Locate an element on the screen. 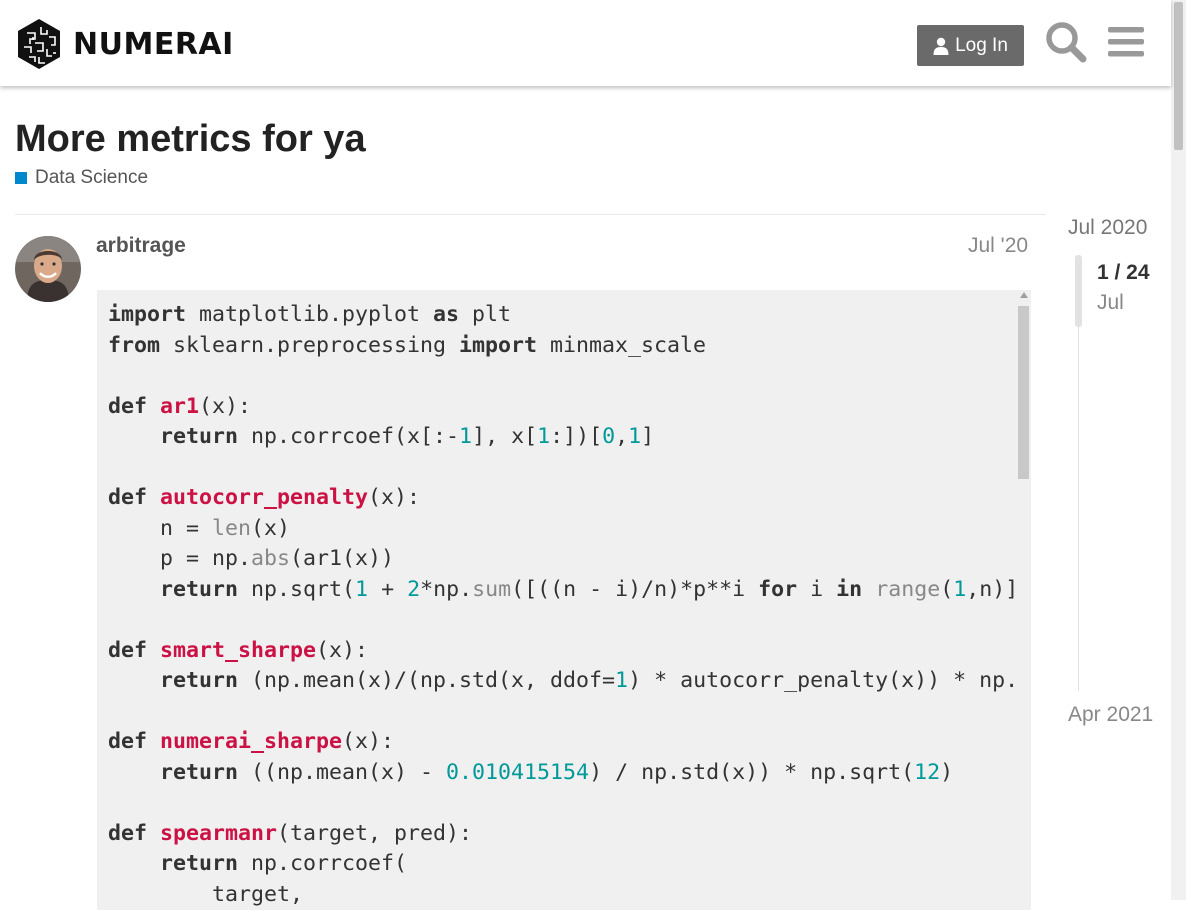 This screenshot has width=1186, height=910. code-number: 12 is located at coordinates (927, 772).